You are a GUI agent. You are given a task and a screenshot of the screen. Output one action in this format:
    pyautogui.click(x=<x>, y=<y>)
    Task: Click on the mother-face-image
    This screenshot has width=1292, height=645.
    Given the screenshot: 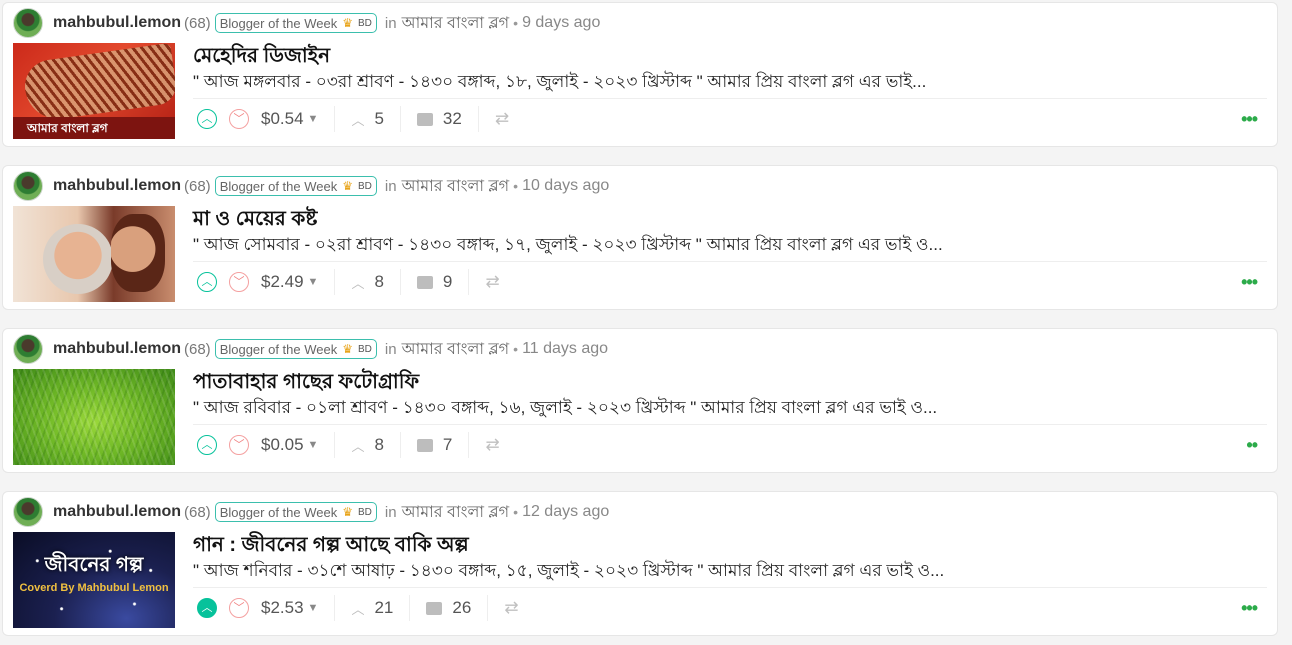 What is the action you would take?
    pyautogui.click(x=78, y=259)
    